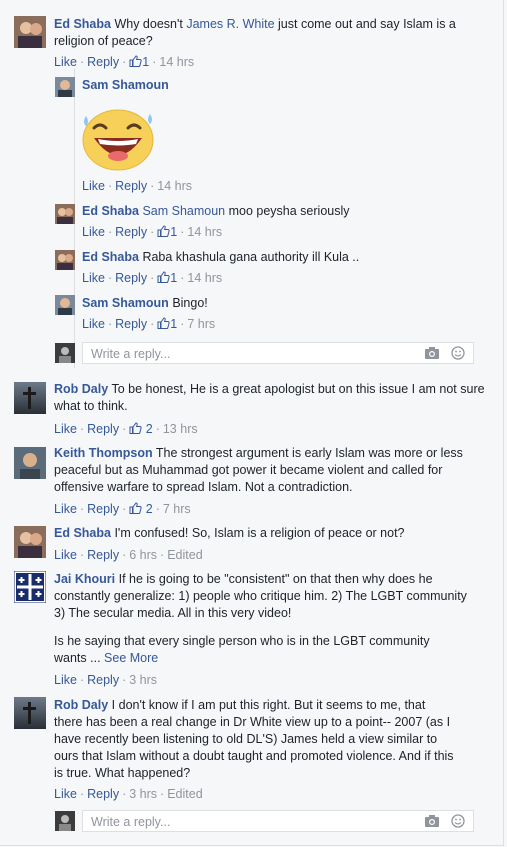 The width and height of the screenshot is (507, 847). Describe the element at coordinates (183, 211) in the screenshot. I see `mention-link: Sam Shamoun` at that location.